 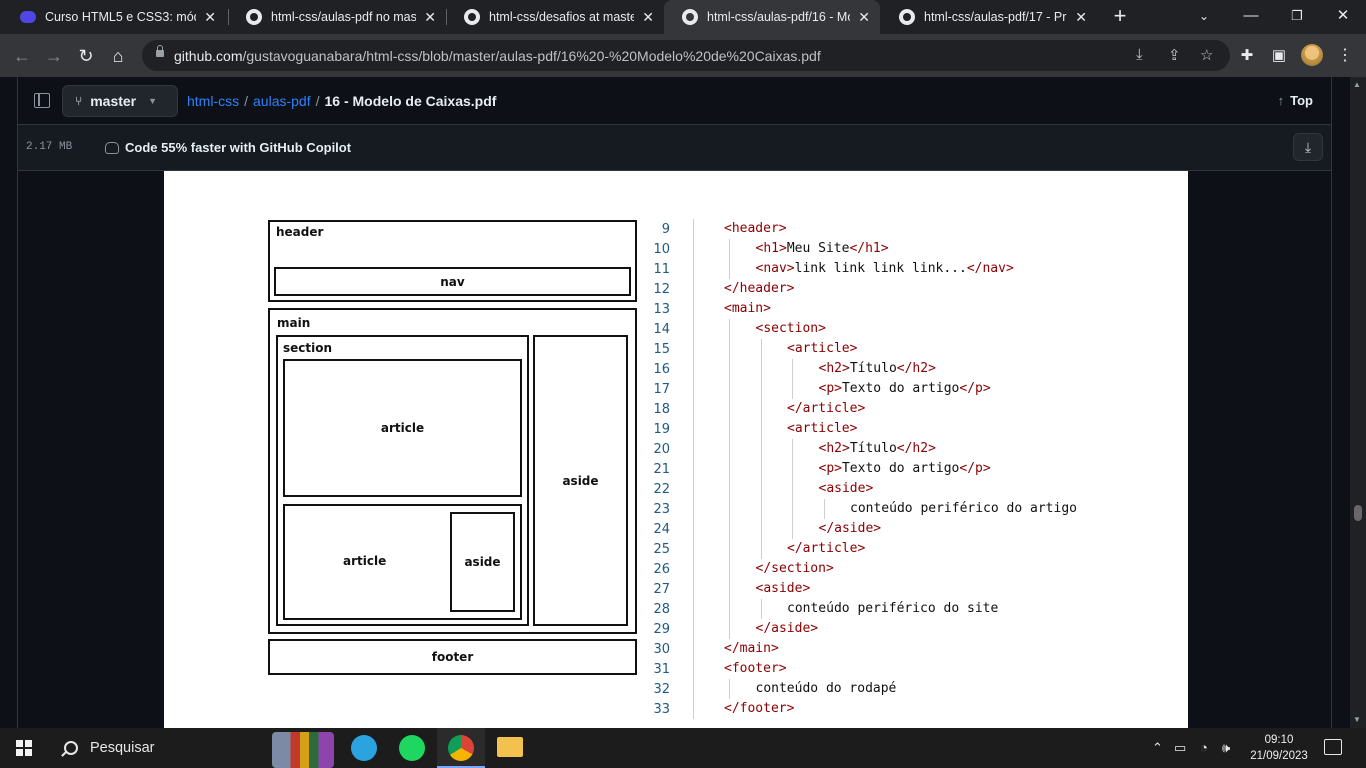 I want to click on bookmark-star-icon: ☆, so click(x=1206, y=55).